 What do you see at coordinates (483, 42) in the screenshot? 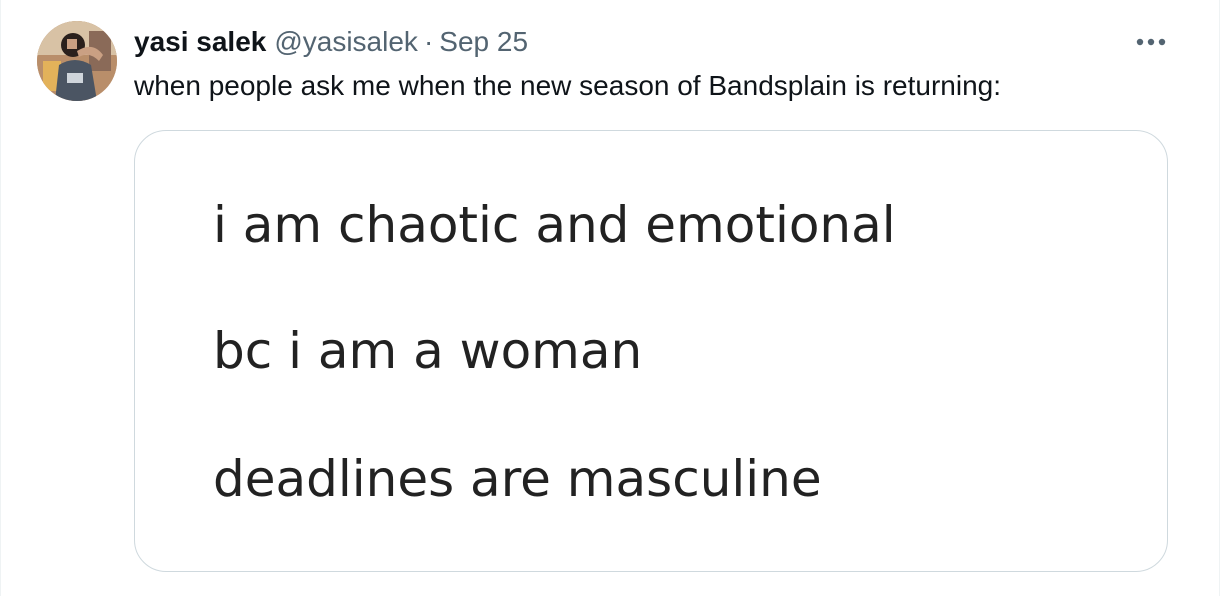
I see `tweet-date: Sep 25` at bounding box center [483, 42].